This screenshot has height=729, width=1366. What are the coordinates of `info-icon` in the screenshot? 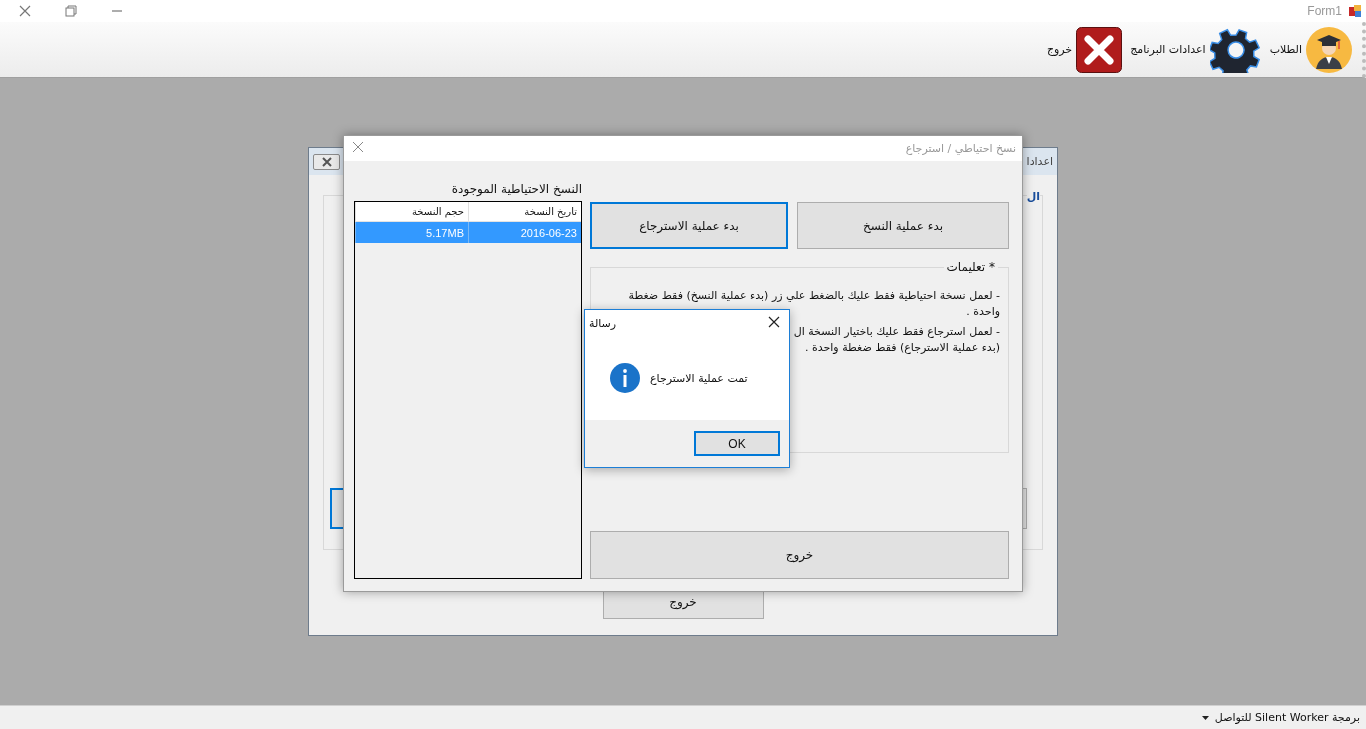 It's located at (625, 378).